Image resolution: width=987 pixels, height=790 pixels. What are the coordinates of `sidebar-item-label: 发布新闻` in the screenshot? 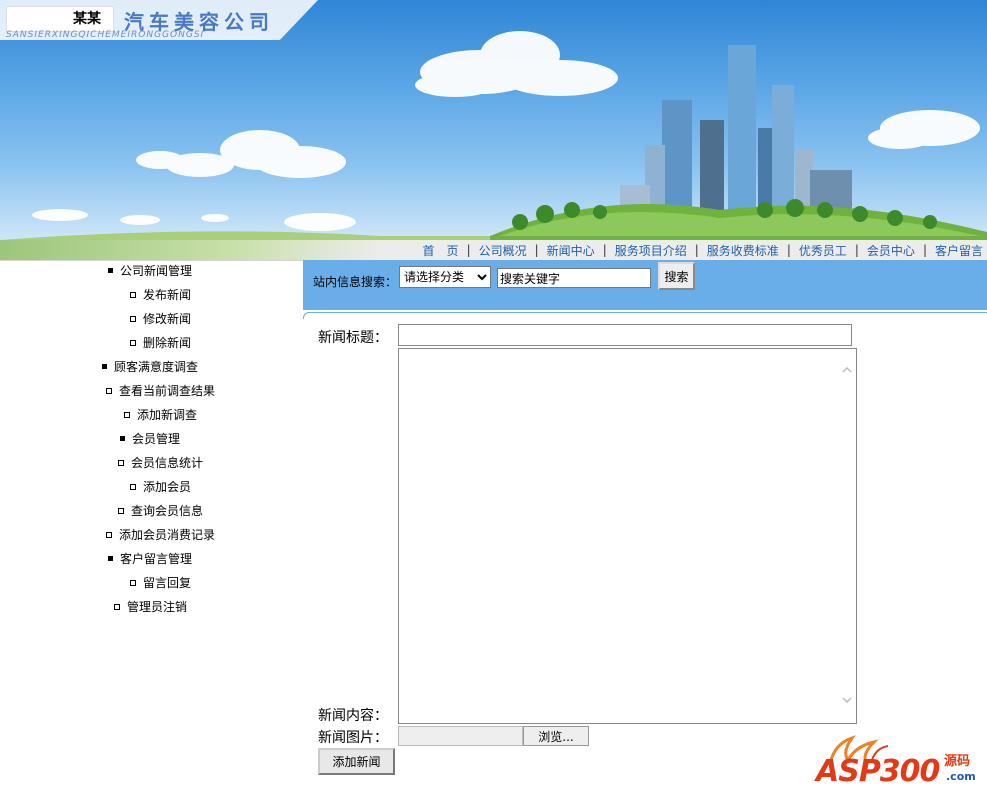 It's located at (167, 295).